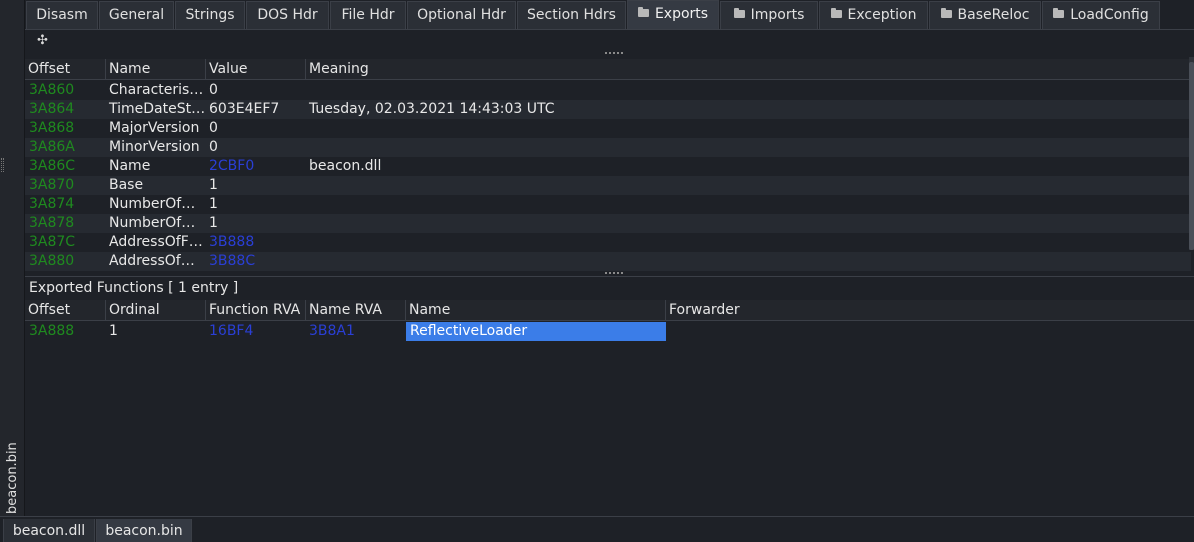 The image size is (1194, 542). What do you see at coordinates (608, 147) in the screenshot?
I see `table-row: 3A86A MinorVersion 0` at bounding box center [608, 147].